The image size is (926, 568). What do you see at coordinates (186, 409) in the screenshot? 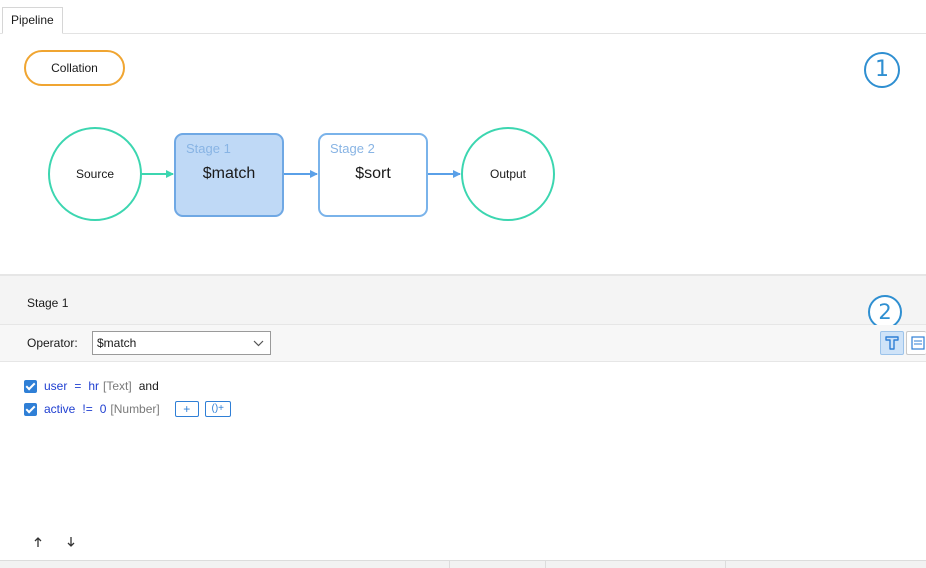
I see `add-condition-button: +` at bounding box center [186, 409].